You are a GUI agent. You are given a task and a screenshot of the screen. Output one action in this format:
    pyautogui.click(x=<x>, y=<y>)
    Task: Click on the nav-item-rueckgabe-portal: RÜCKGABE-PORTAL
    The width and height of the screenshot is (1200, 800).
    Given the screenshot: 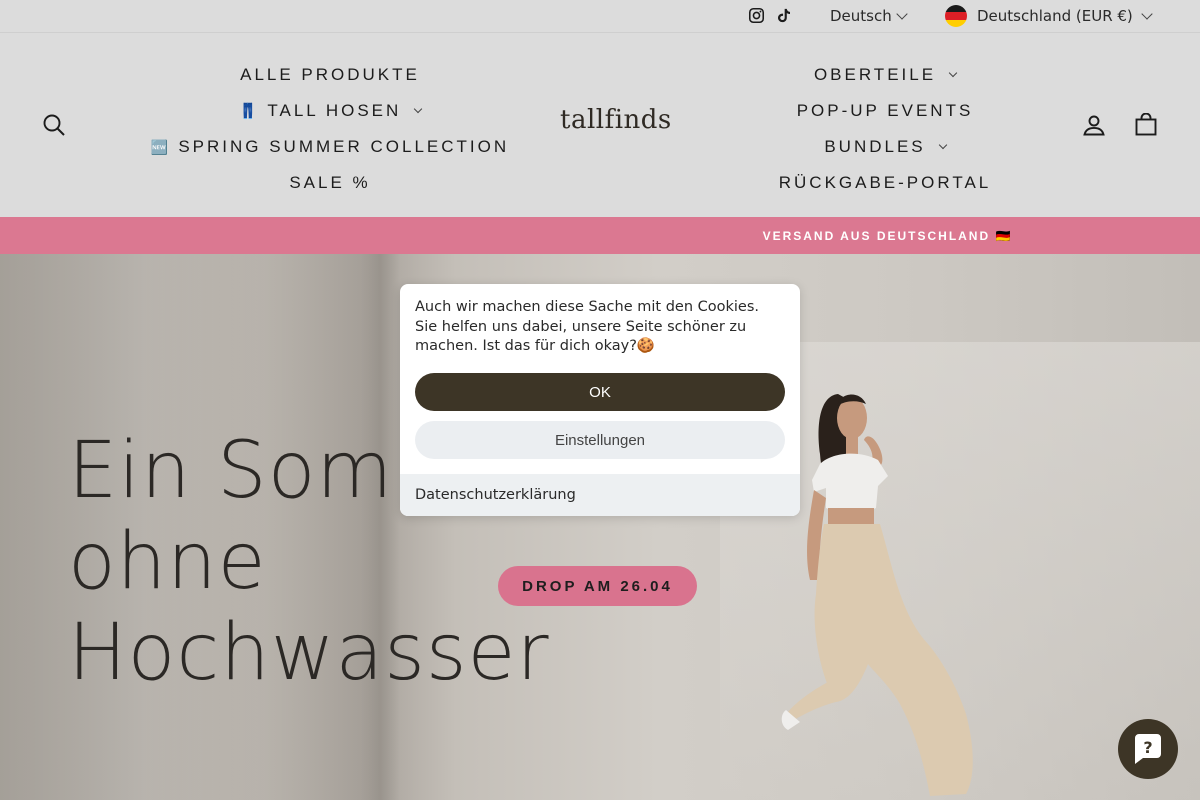 What is the action you would take?
    pyautogui.click(x=885, y=183)
    